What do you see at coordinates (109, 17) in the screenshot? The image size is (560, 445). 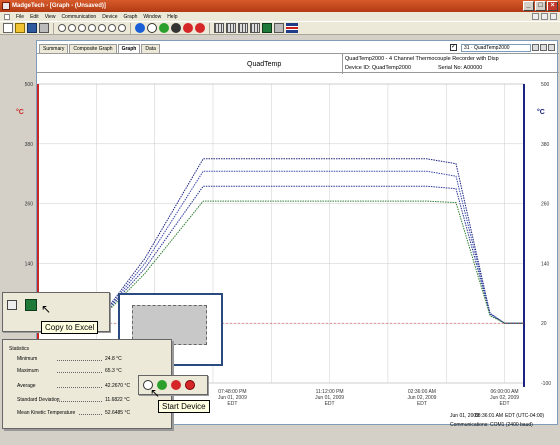 I see `menu-device: Device` at bounding box center [109, 17].